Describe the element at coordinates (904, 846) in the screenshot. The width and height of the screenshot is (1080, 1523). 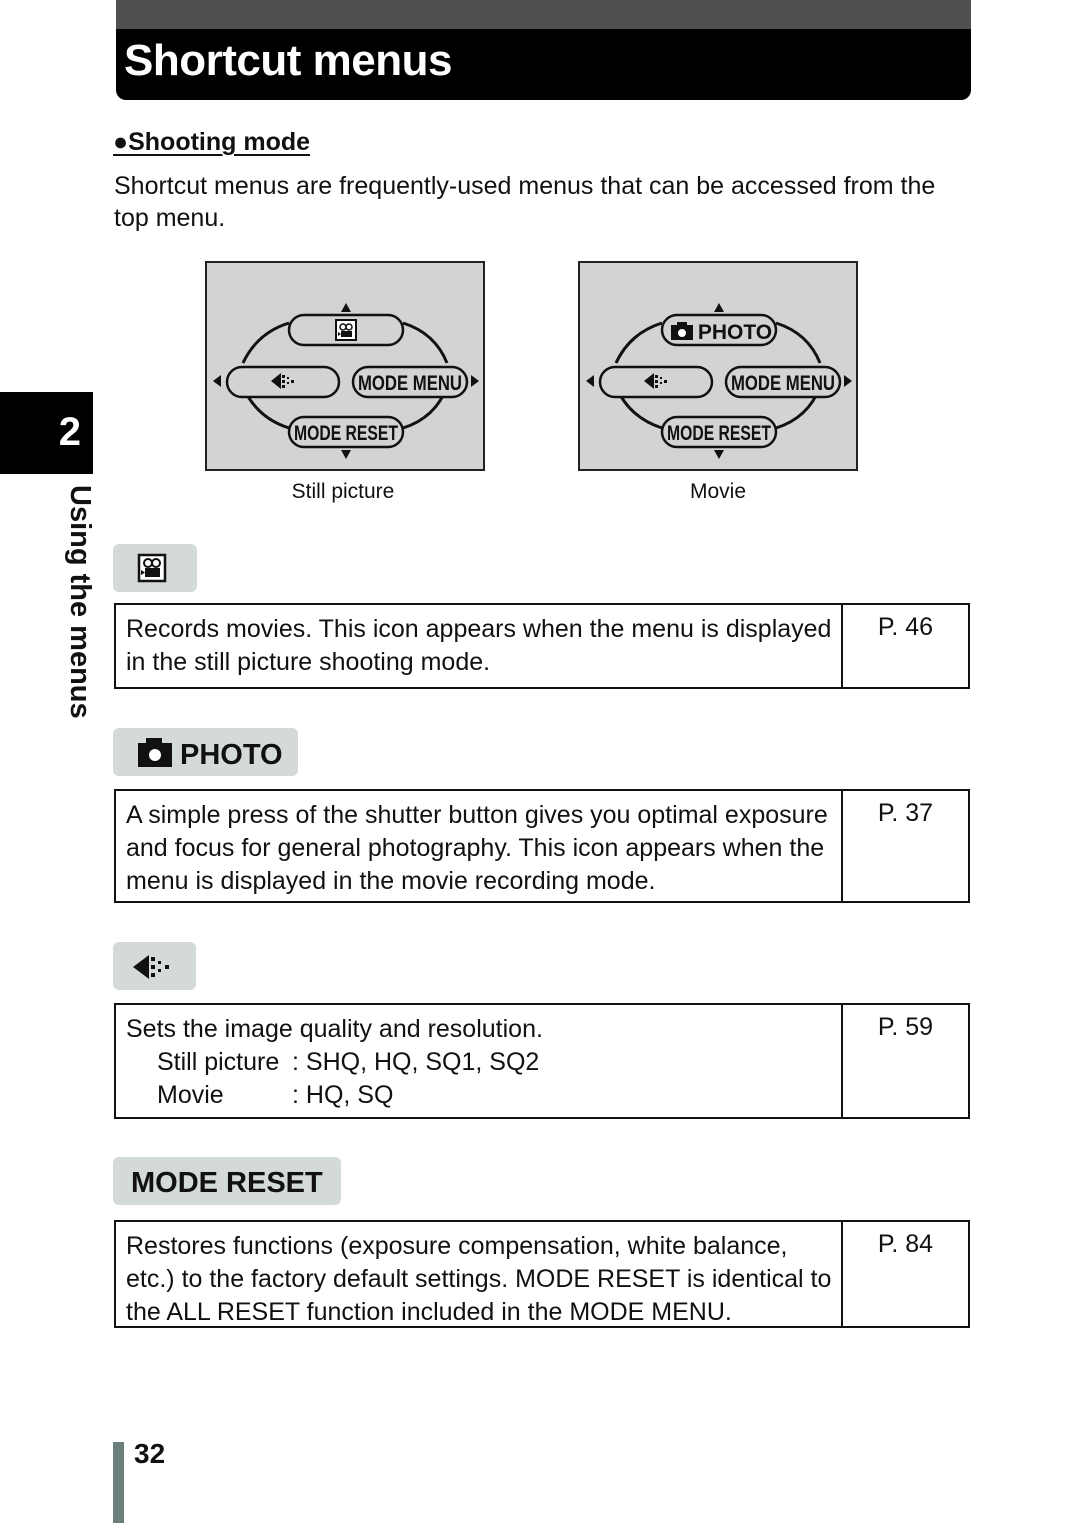
I see `page-reference: P. 37` at that location.